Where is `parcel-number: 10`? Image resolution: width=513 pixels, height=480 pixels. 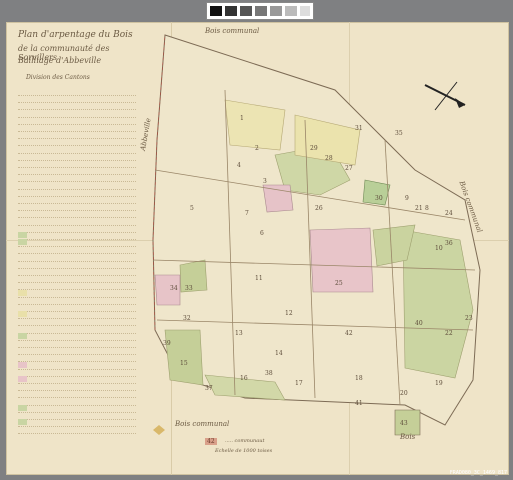 parcel-number: 10 is located at coordinates (439, 248).